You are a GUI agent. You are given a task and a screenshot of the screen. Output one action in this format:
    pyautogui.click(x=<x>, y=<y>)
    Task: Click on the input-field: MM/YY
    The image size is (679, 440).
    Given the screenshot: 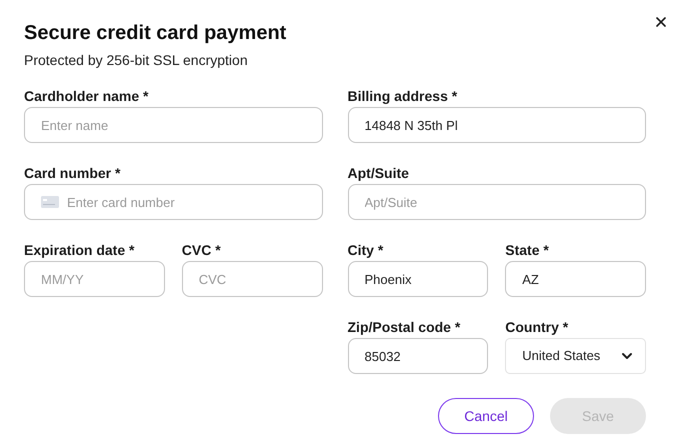 What is the action you would take?
    pyautogui.click(x=94, y=279)
    